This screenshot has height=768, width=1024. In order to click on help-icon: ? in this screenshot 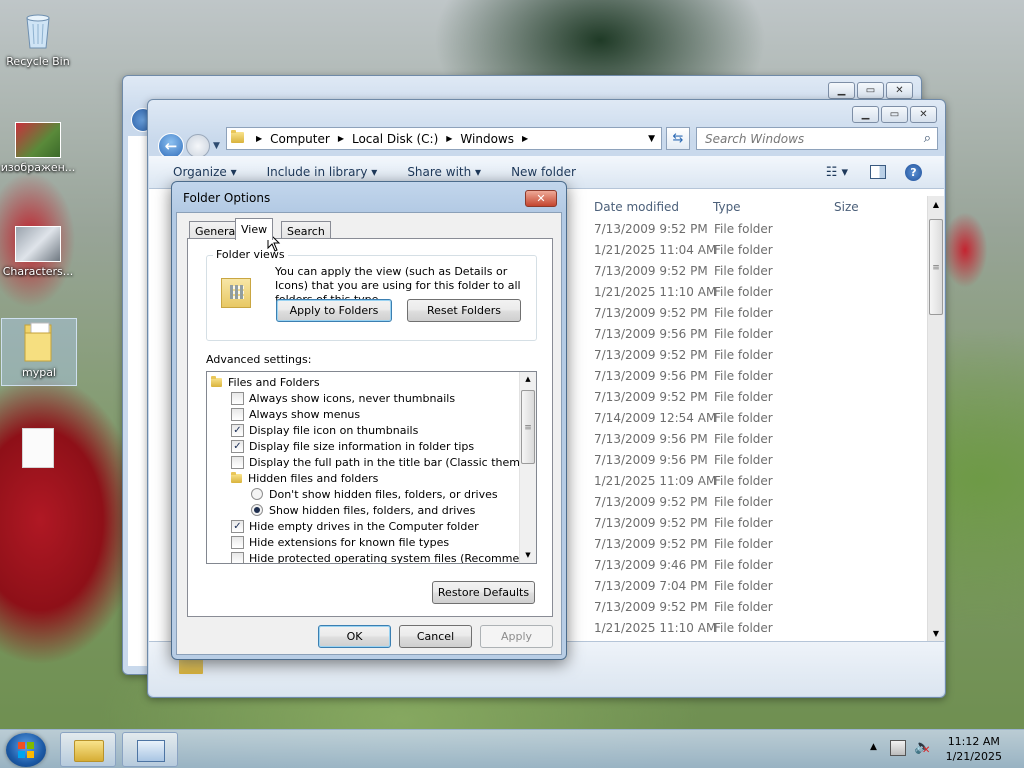, I will do `click(913, 172)`.